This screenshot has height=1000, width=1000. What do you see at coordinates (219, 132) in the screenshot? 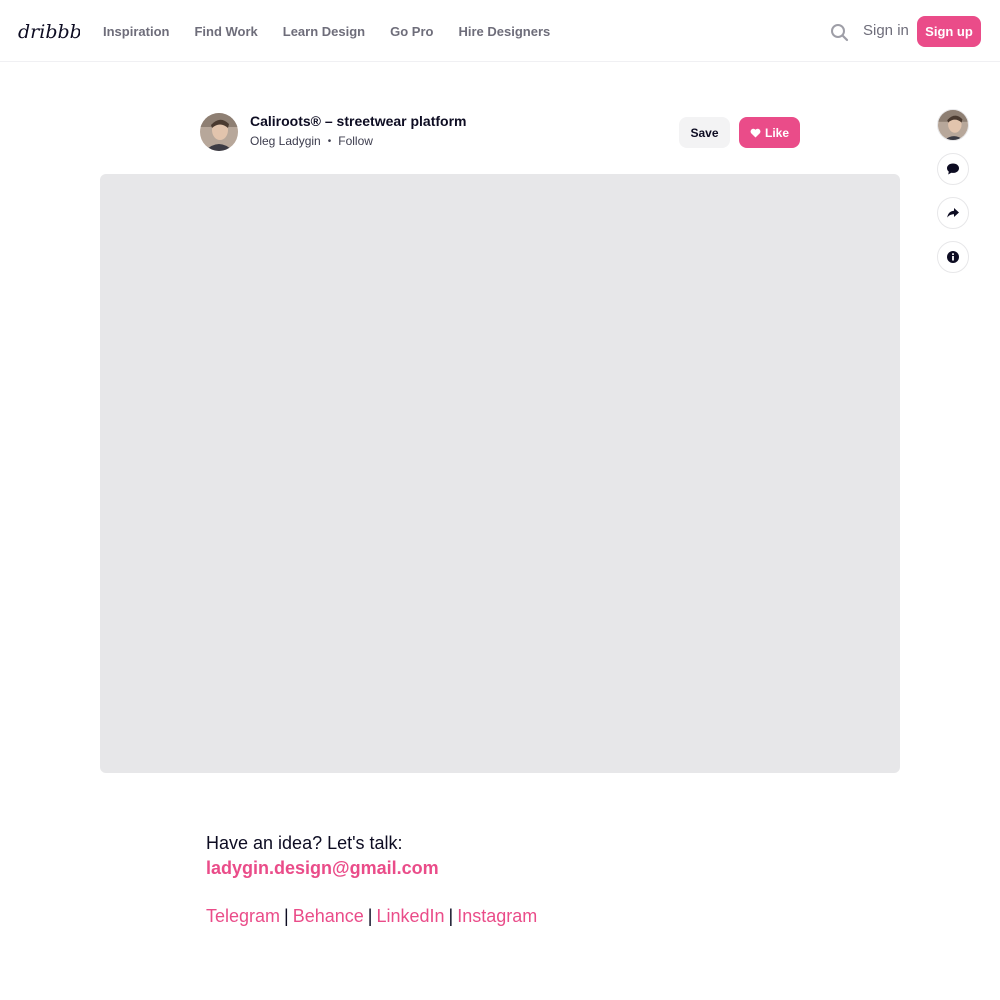
I see `author-avatar` at bounding box center [219, 132].